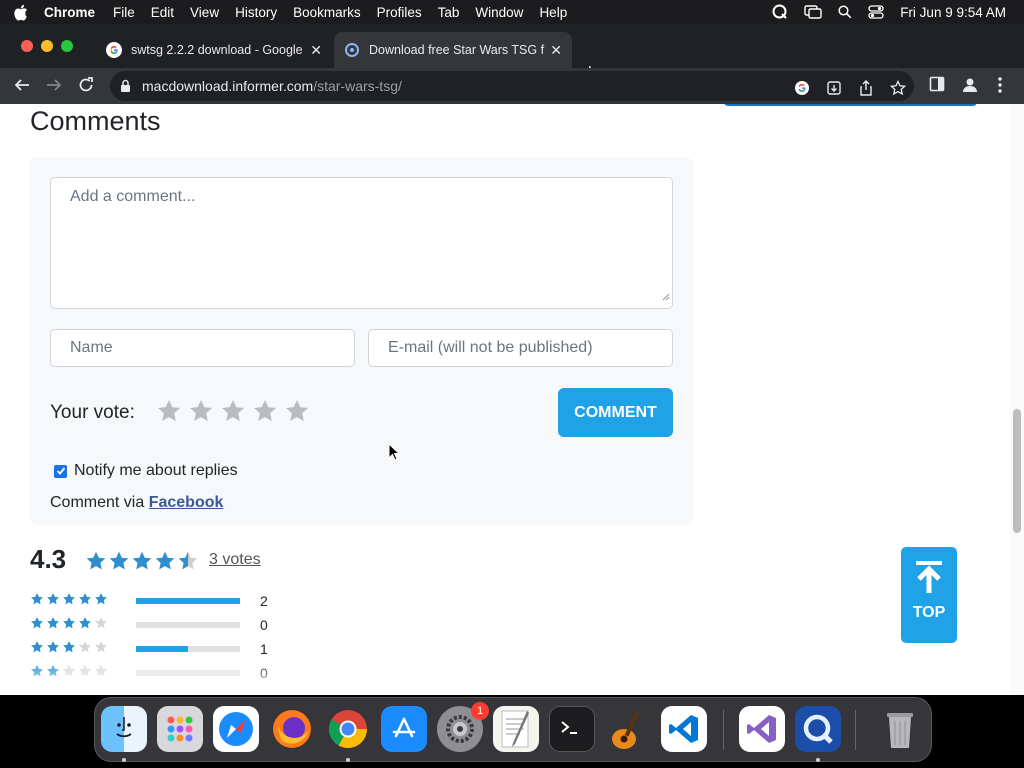 Image resolution: width=1024 pixels, height=768 pixels. I want to click on rating-row-3: 1, so click(149, 649).